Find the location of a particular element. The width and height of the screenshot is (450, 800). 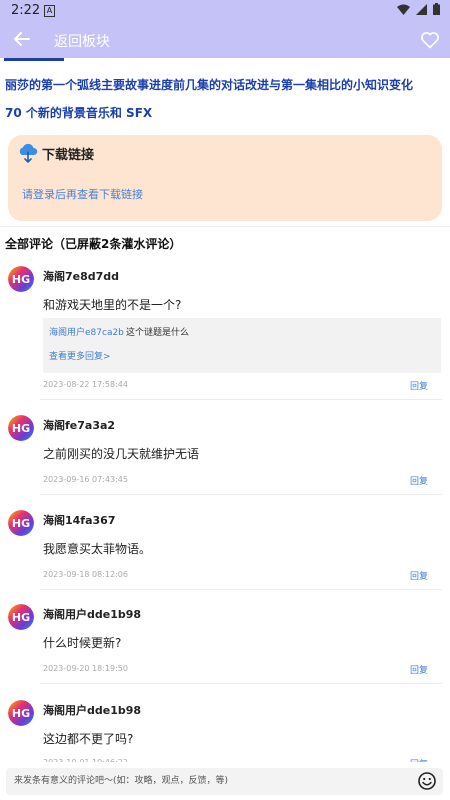

clipped-text-fragment is located at coordinates (34, 60).